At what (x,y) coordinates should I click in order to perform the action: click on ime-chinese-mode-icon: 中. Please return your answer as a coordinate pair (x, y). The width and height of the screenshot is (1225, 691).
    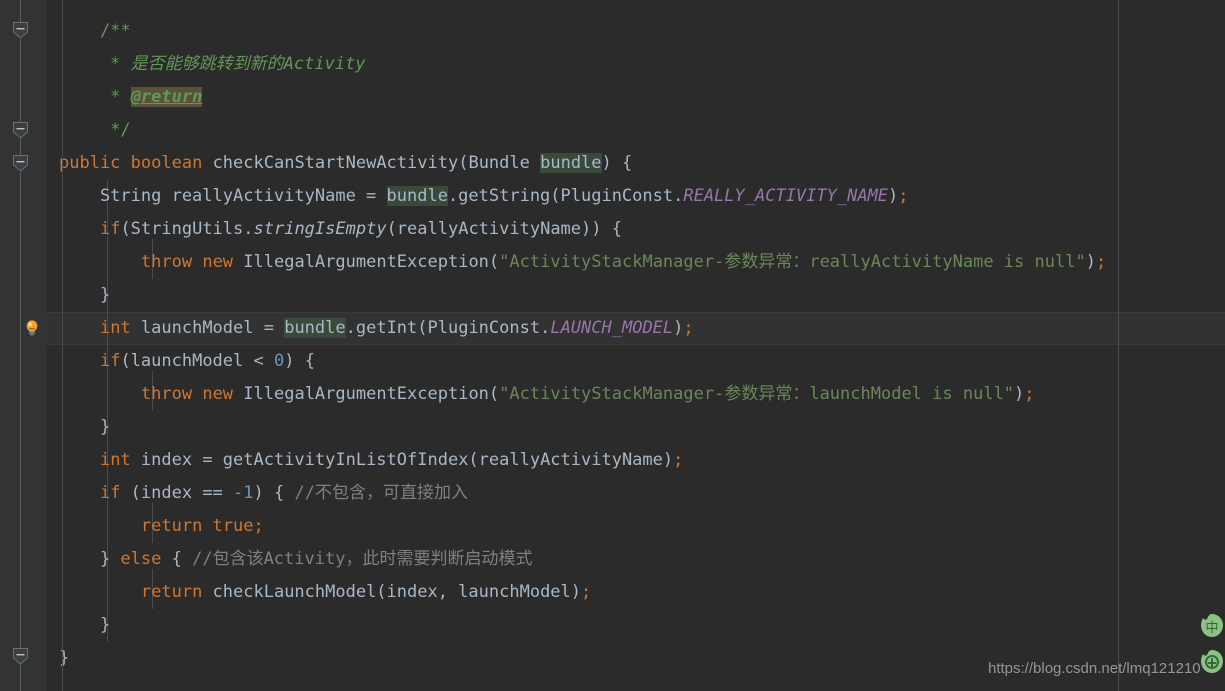
    Looking at the image, I should click on (1211, 627).